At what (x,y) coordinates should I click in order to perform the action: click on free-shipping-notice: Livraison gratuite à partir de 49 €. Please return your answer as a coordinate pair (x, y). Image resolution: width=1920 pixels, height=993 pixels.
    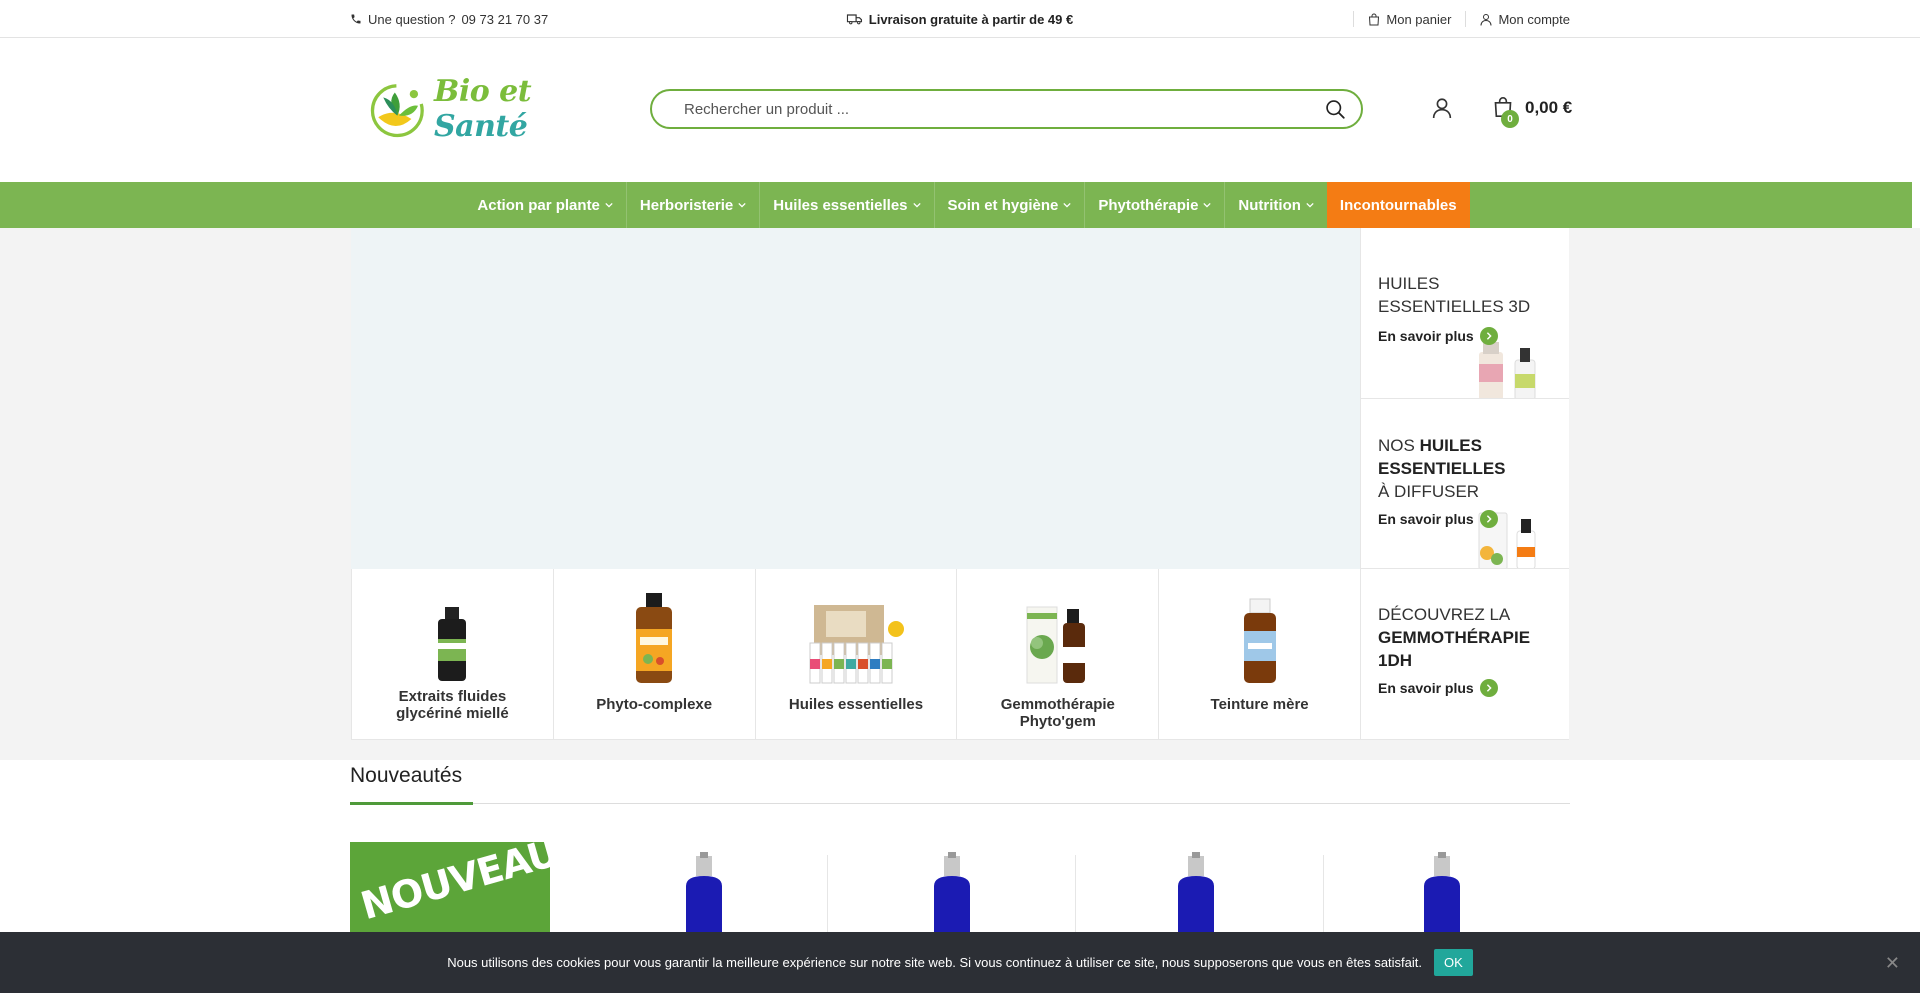
    Looking at the image, I should click on (960, 19).